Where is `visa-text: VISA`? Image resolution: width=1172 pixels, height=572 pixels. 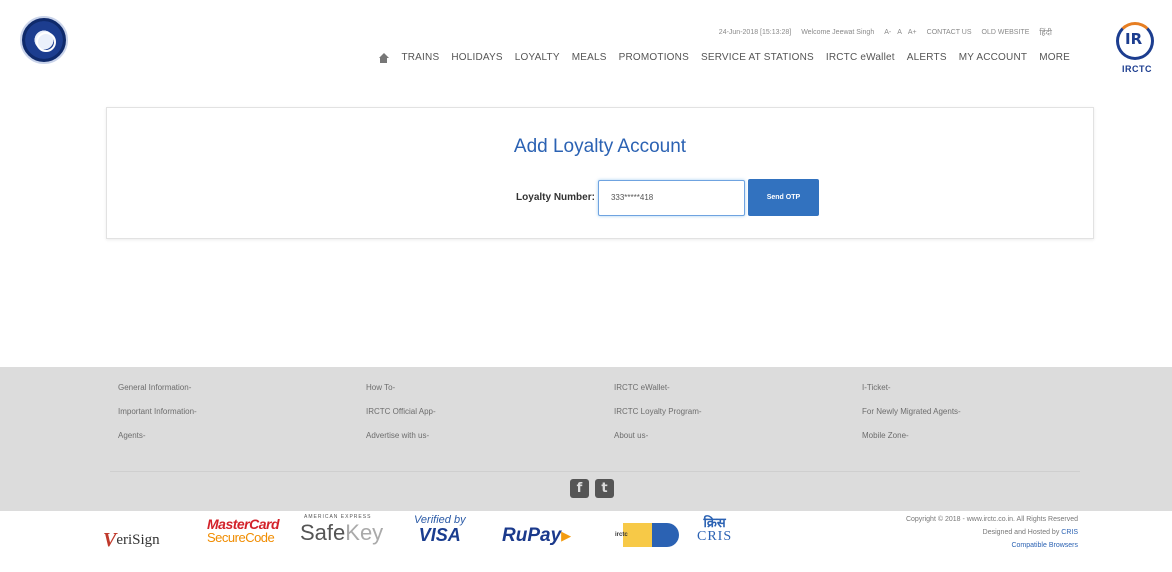 visa-text: VISA is located at coordinates (439, 535).